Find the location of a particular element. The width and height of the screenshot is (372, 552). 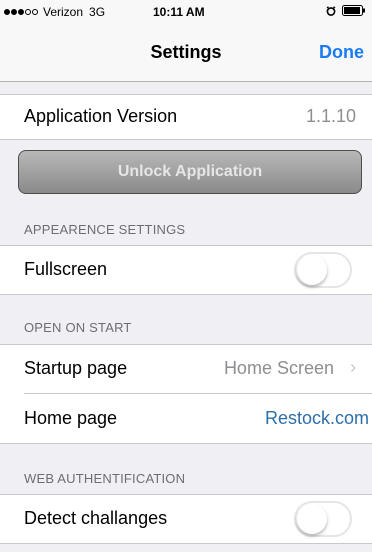

navigation-bar: Settings Done is located at coordinates (186, 53).